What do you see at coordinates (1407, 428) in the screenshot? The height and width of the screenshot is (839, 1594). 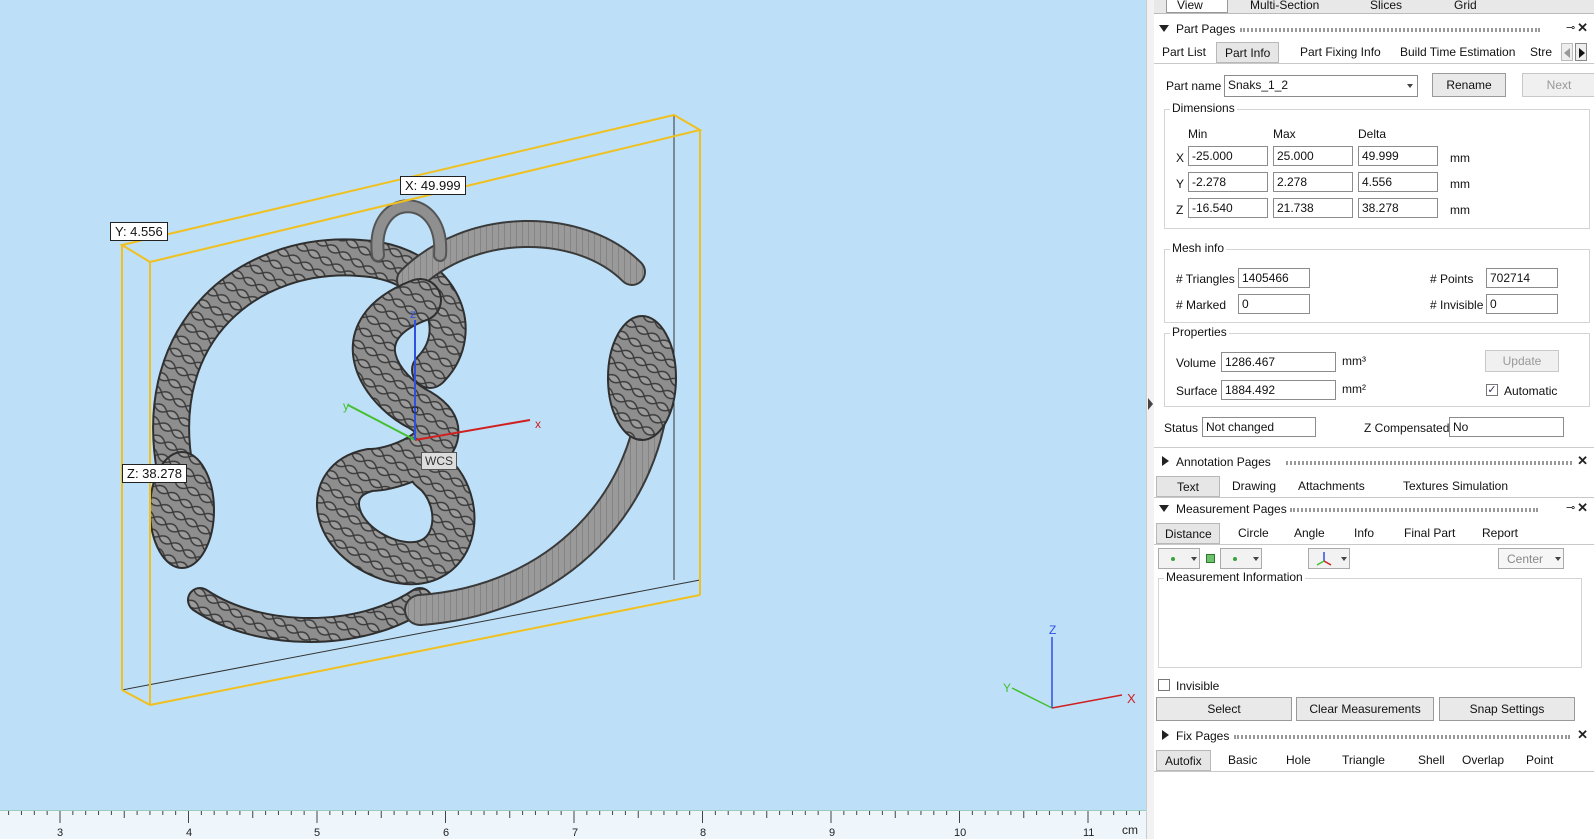 I see `z-compensated-label: Z Compensated` at bounding box center [1407, 428].